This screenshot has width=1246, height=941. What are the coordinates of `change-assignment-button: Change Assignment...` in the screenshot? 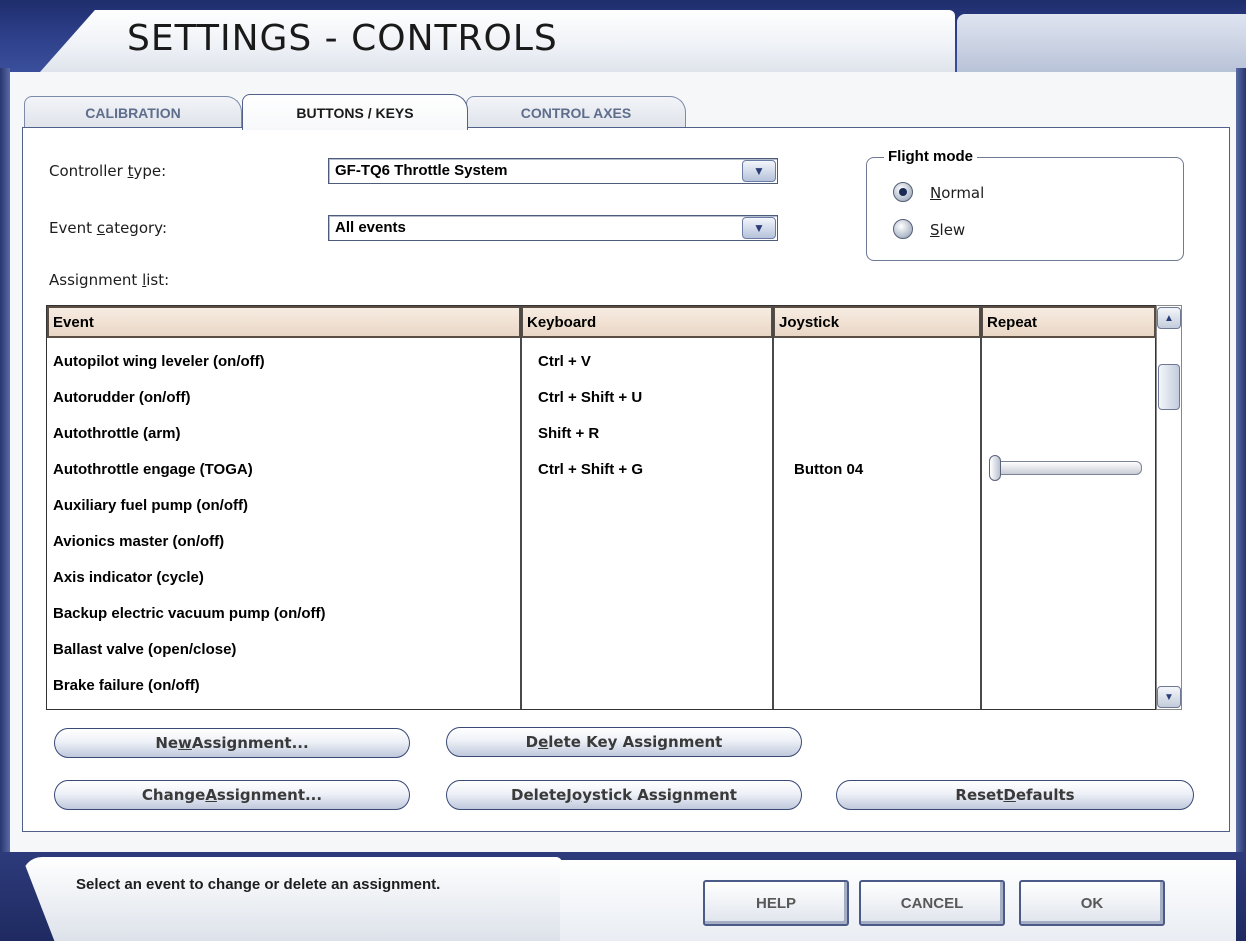 It's located at (232, 795).